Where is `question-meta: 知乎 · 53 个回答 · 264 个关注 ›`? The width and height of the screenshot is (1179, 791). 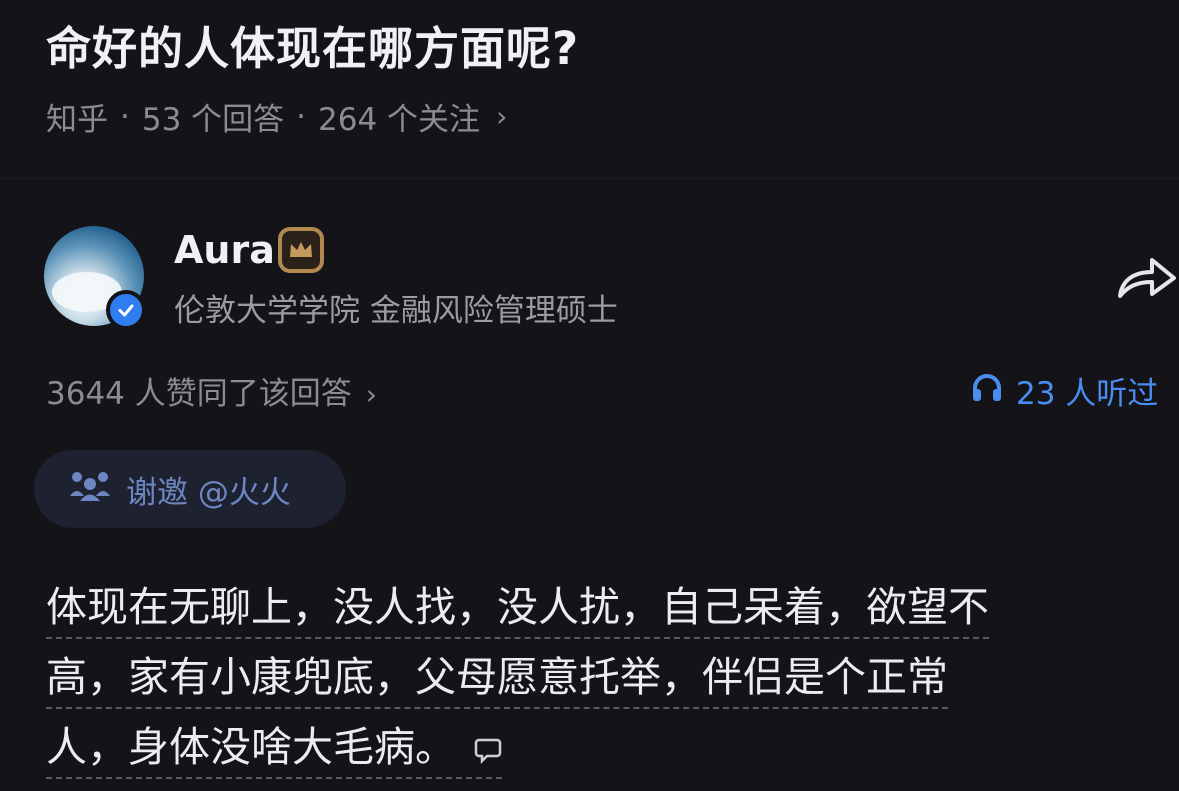
question-meta: 知乎 · 53 个回答 · 264 个关注 › is located at coordinates (276, 116).